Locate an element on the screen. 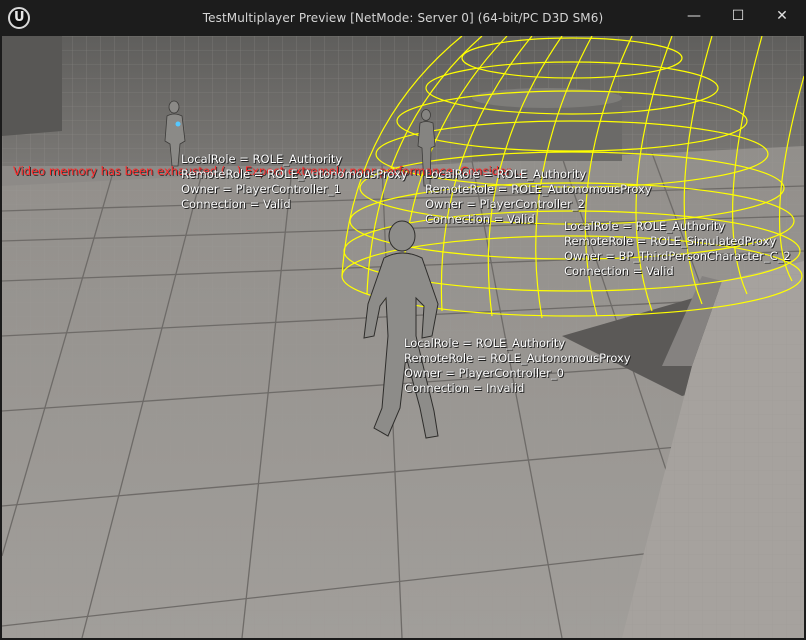  owner-text: Owner = PlayerController_0 is located at coordinates (484, 373).